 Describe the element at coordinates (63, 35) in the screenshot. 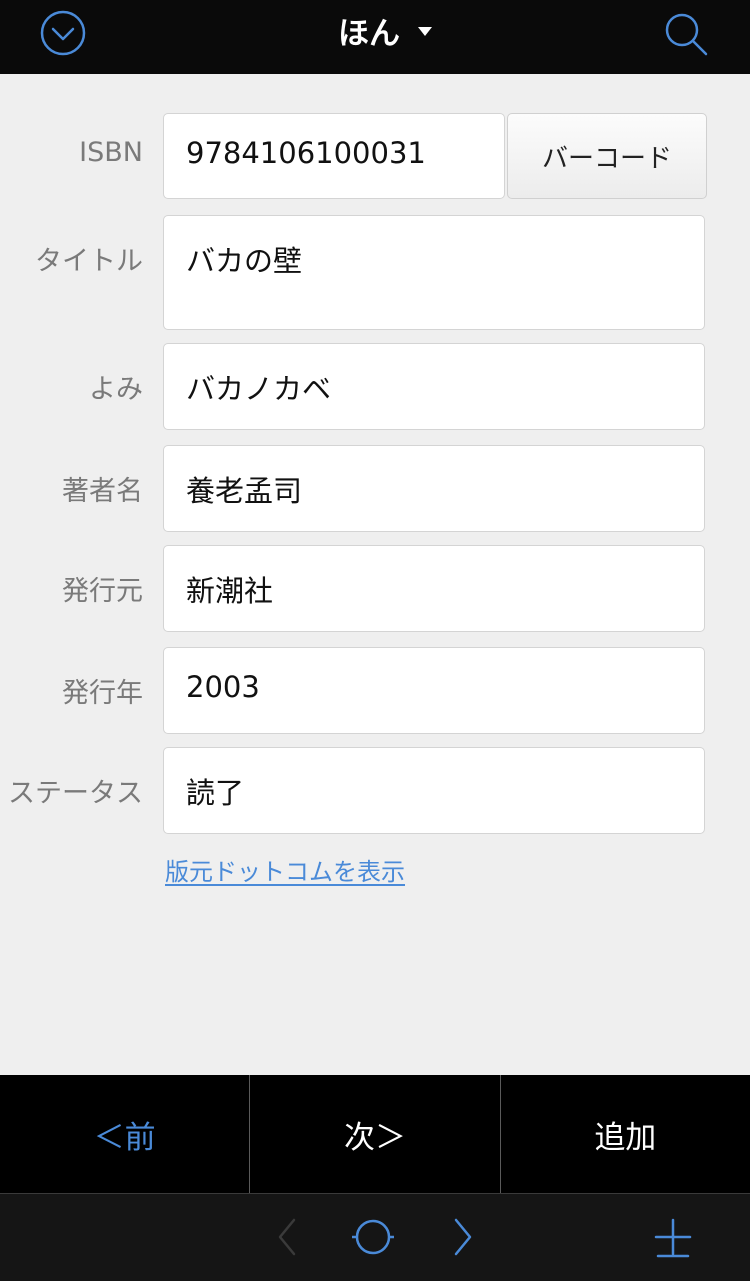

I see `chevron-down-circle-icon` at that location.